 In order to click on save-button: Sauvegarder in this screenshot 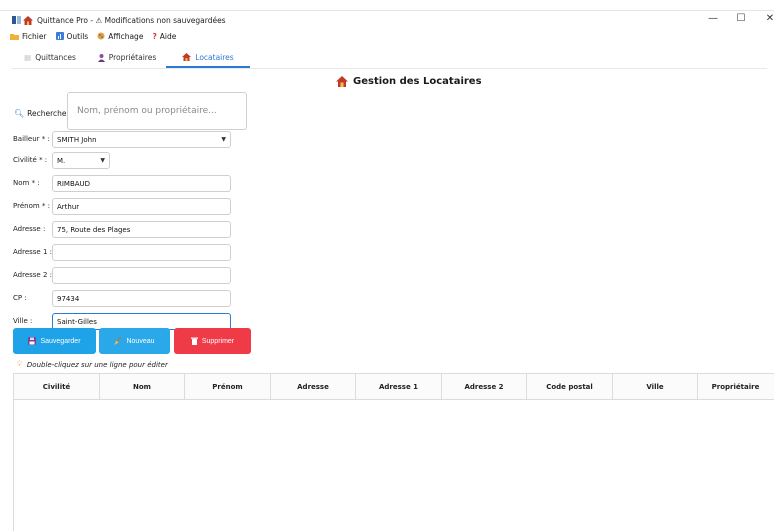, I will do `click(54, 341)`.